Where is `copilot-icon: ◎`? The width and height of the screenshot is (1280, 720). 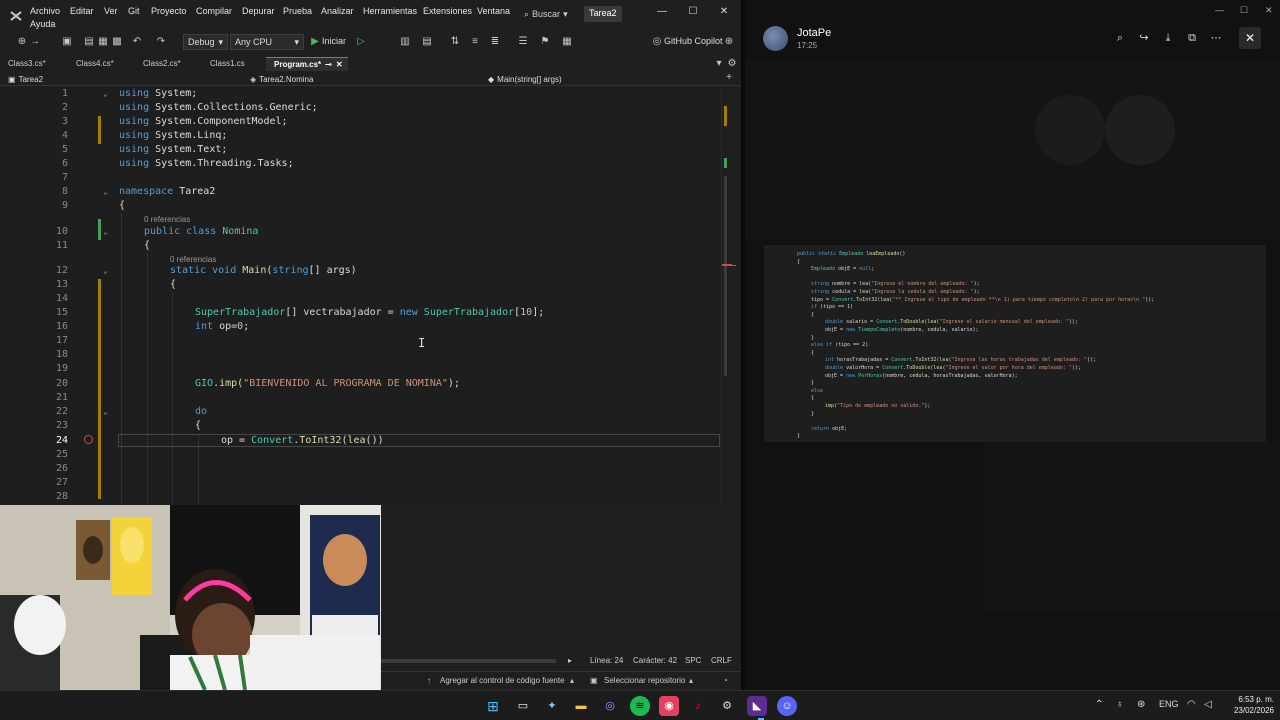
copilot-icon: ◎ is located at coordinates (657, 42).